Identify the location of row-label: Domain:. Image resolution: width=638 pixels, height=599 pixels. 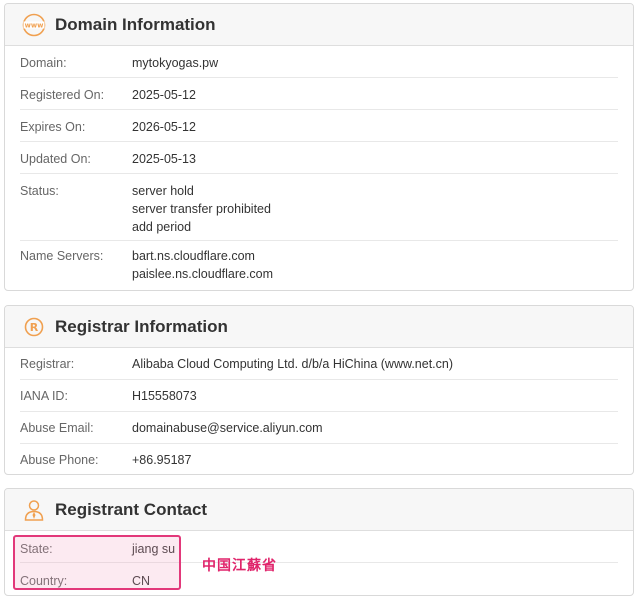
(43, 63).